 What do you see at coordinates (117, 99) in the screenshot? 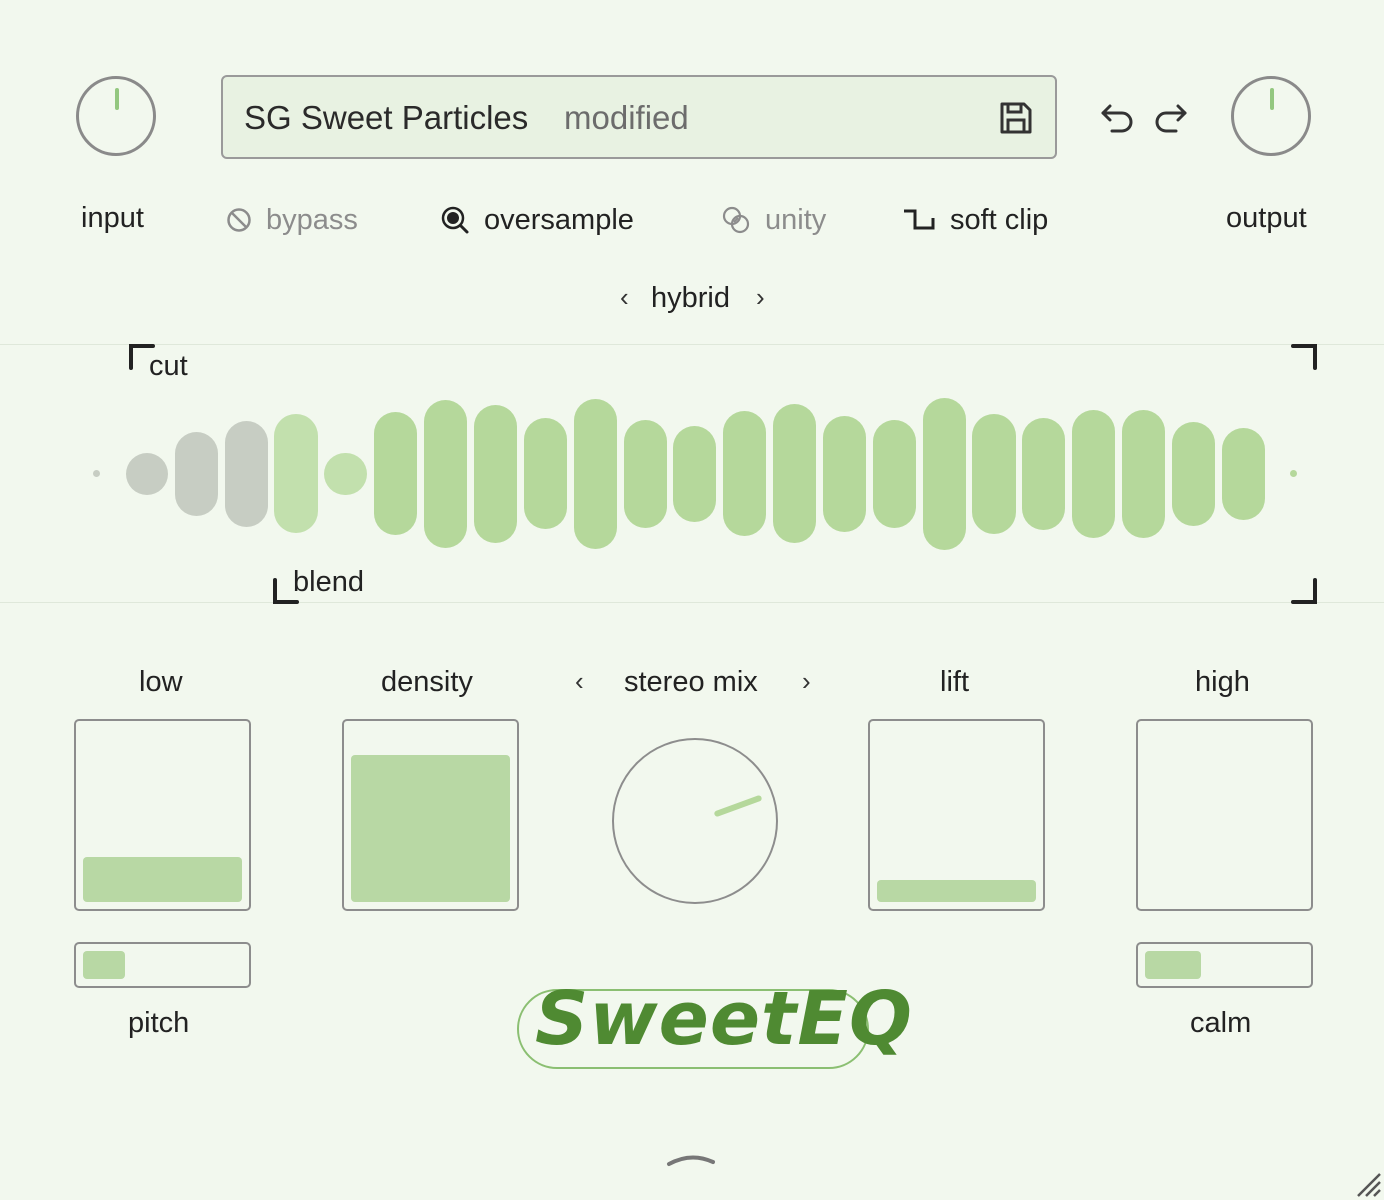
I see `input-knob-pointer` at bounding box center [117, 99].